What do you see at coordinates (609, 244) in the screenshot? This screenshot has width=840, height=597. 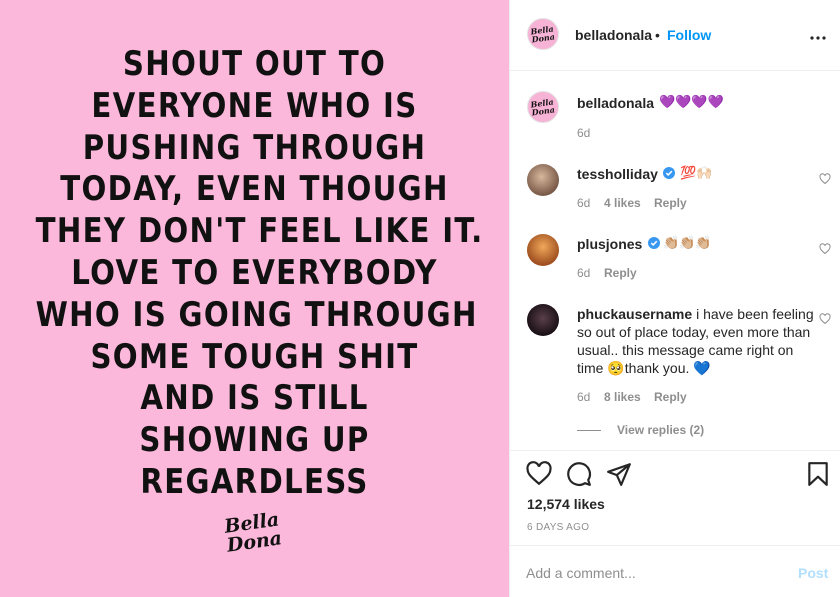 I see `comment-username: plusjones` at bounding box center [609, 244].